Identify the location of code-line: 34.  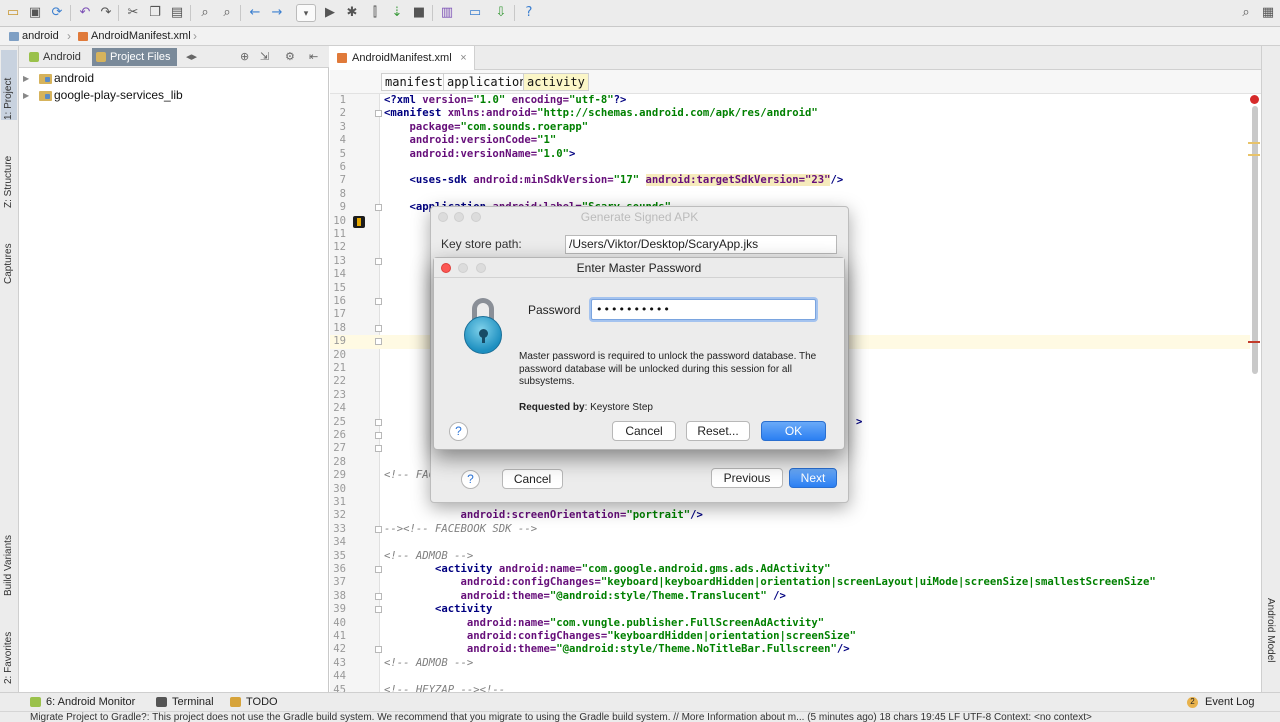
(790, 542).